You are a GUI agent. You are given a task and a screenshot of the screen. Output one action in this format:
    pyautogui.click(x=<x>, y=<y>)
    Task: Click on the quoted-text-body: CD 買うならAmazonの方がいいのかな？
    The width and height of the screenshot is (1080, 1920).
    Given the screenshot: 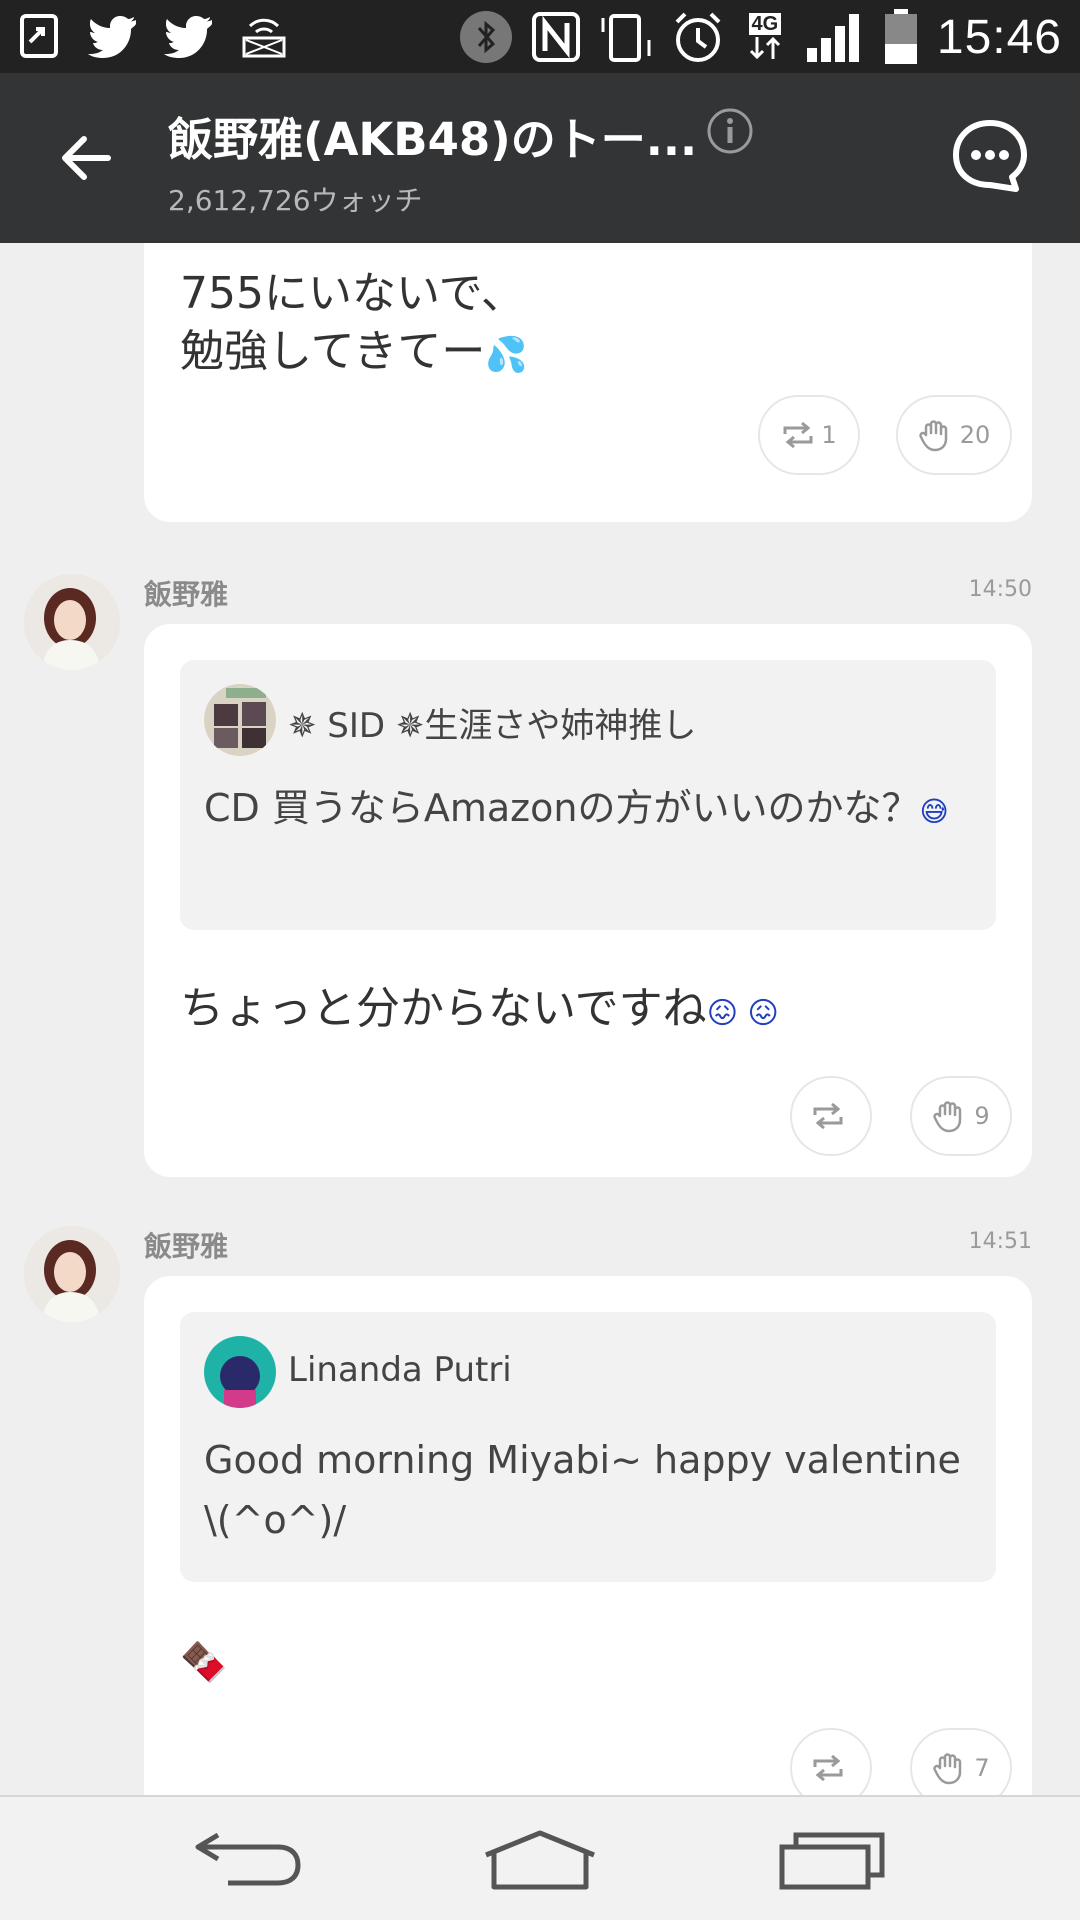 What is the action you would take?
    pyautogui.click(x=562, y=808)
    